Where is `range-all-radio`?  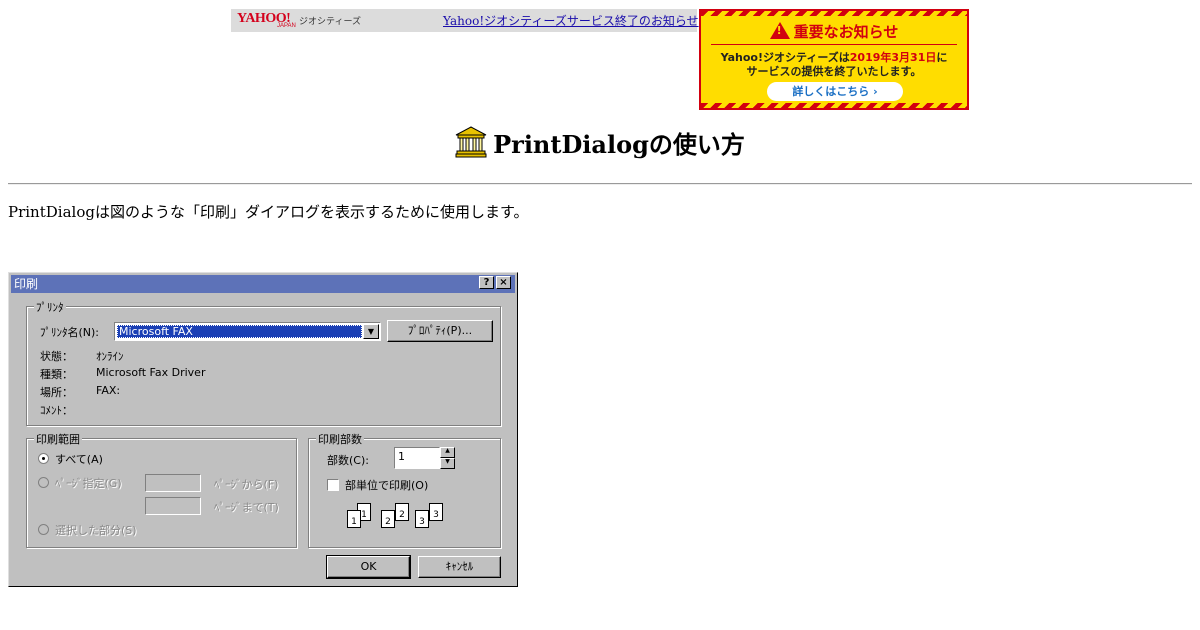
range-all-radio is located at coordinates (43, 458).